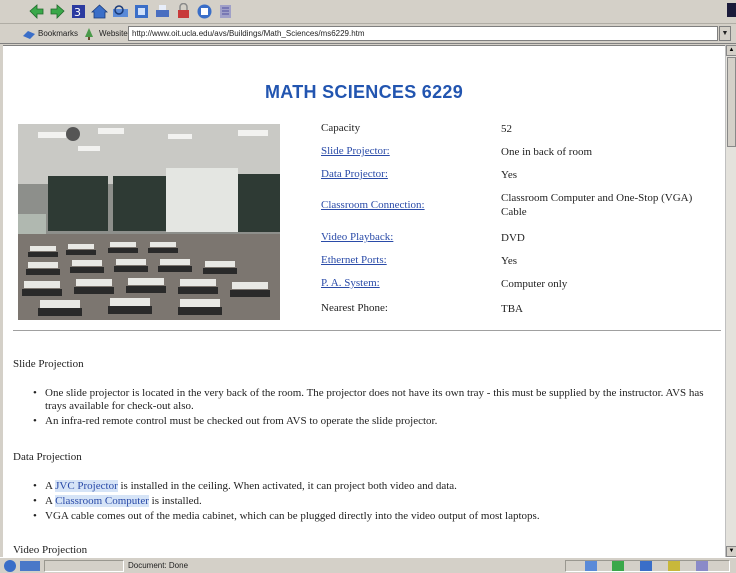 This screenshot has height=573, width=736. I want to click on divider, so click(367, 330).